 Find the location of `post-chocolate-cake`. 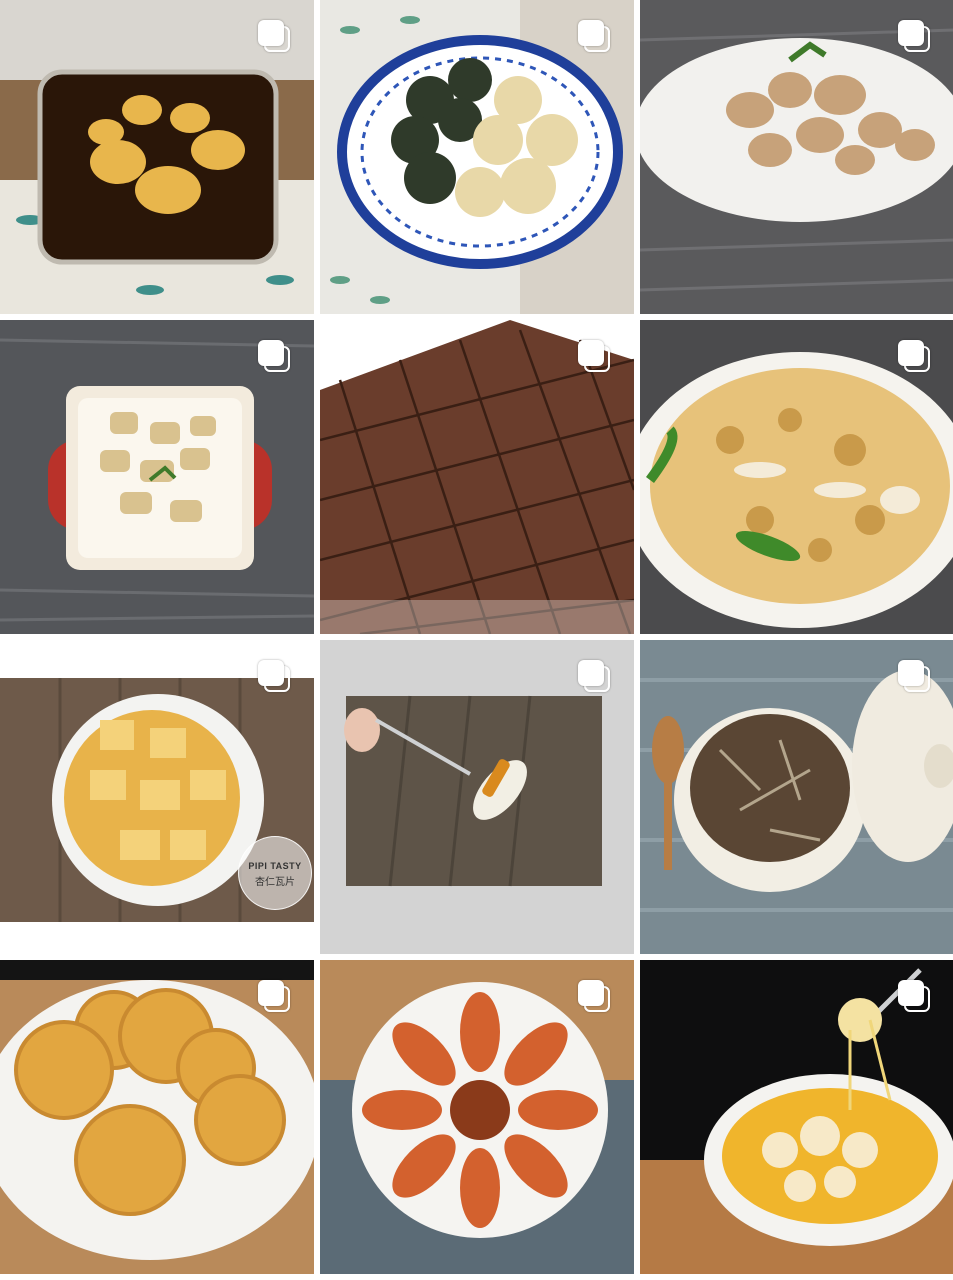

post-chocolate-cake is located at coordinates (477, 477).